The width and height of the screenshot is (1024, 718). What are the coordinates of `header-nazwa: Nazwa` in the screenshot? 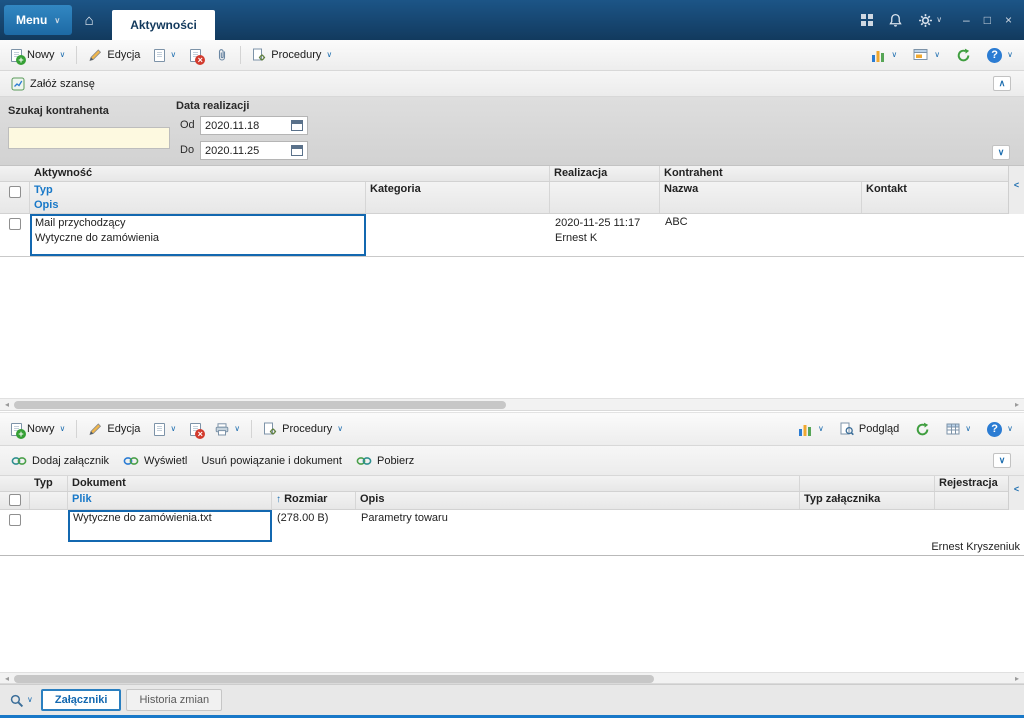 It's located at (761, 197).